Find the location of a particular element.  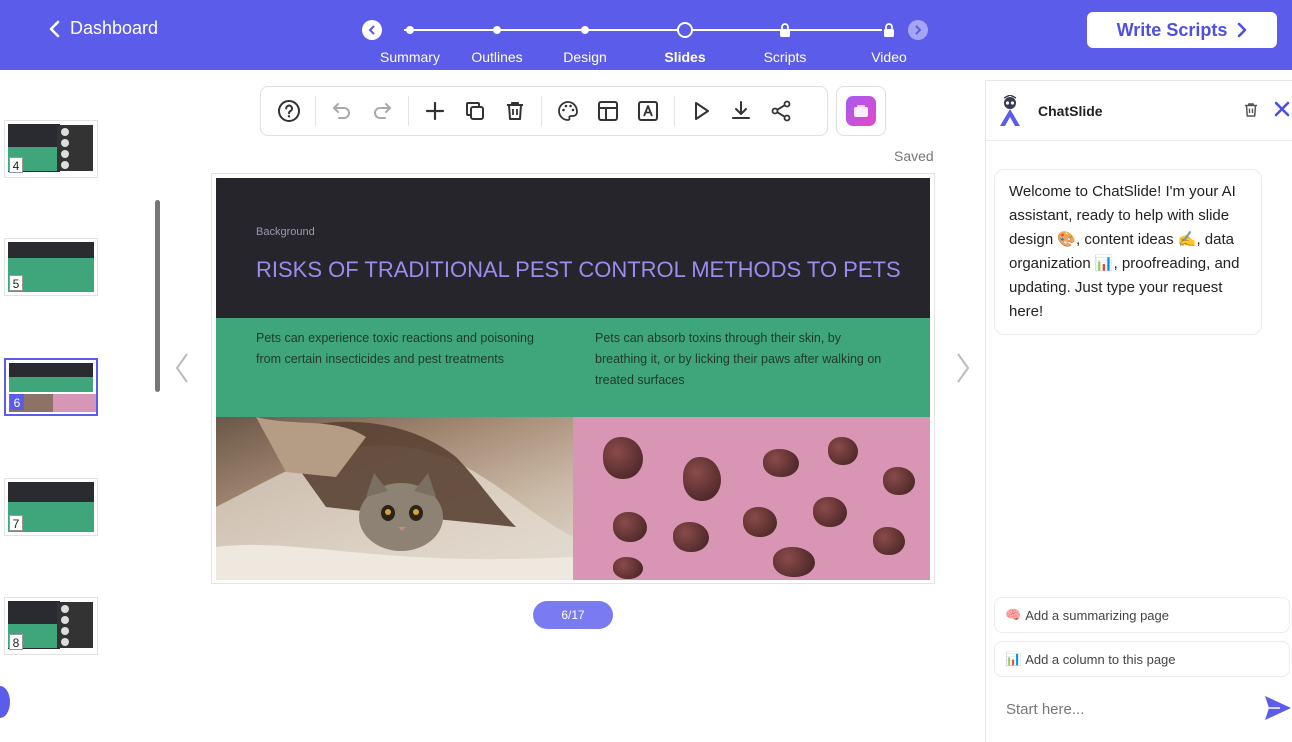

suggestion-add-column: 📊 Add a column to this page is located at coordinates (1142, 659).